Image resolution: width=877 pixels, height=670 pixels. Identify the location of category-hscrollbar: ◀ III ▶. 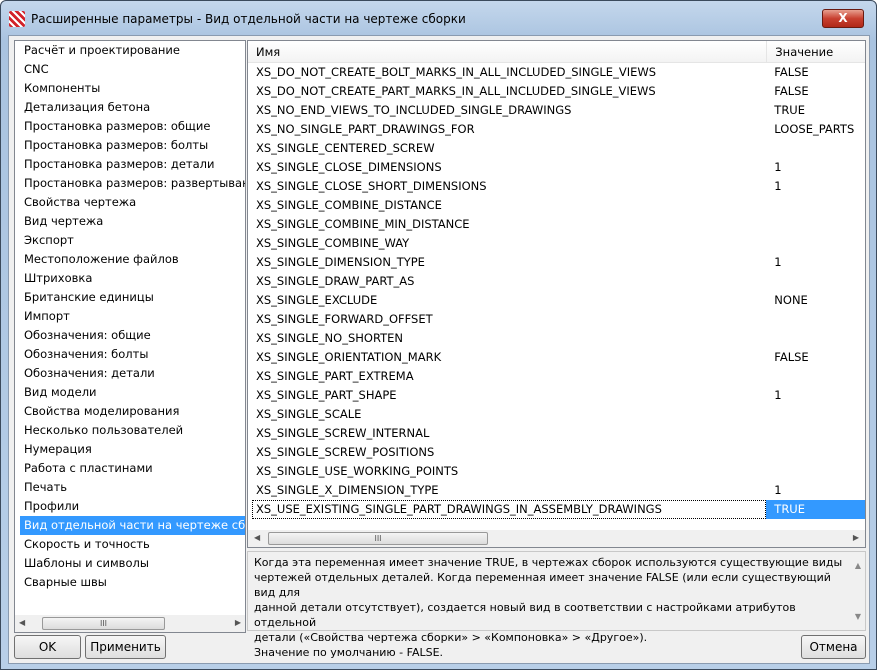
(130, 623).